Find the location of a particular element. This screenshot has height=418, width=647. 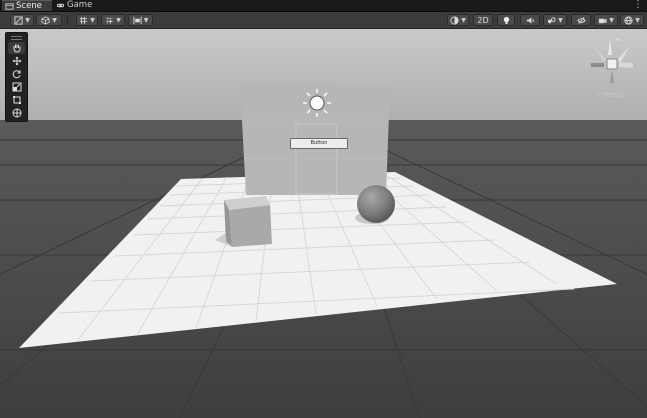

rotate-tool is located at coordinates (16, 74).